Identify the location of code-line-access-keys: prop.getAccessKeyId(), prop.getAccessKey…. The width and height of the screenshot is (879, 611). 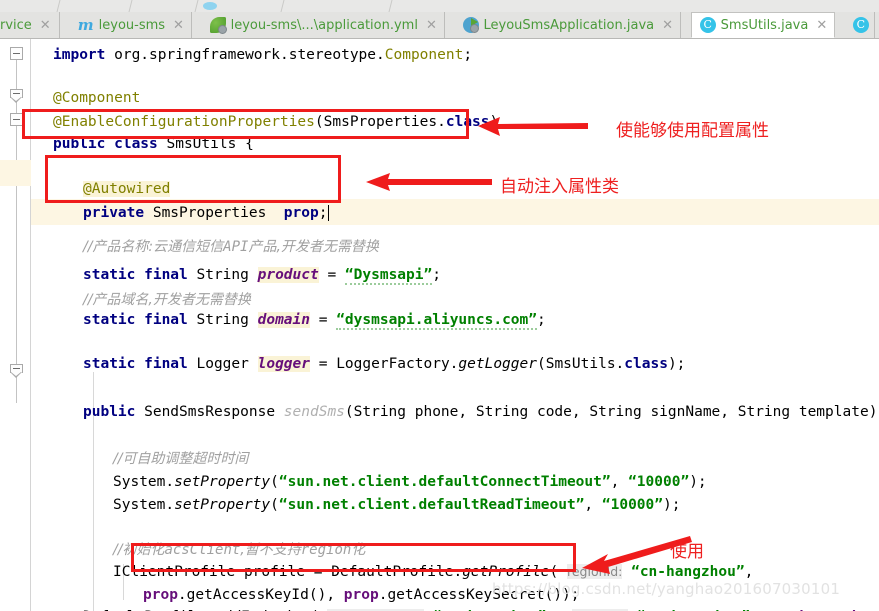
(361, 595).